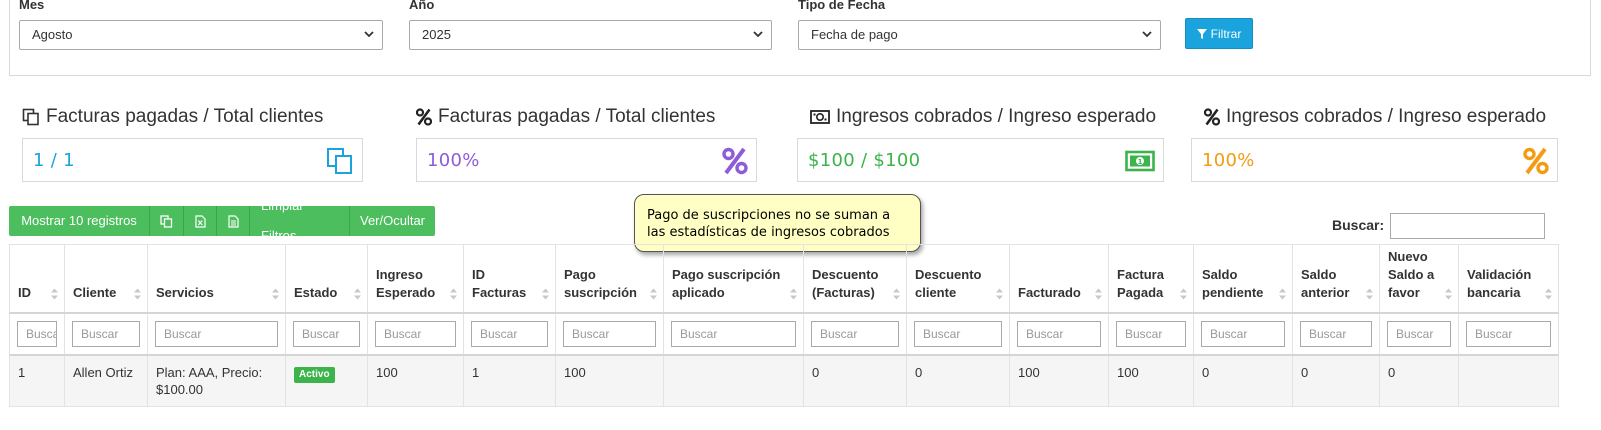 The image size is (1601, 430). I want to click on search-label: Buscar:, so click(1358, 225).